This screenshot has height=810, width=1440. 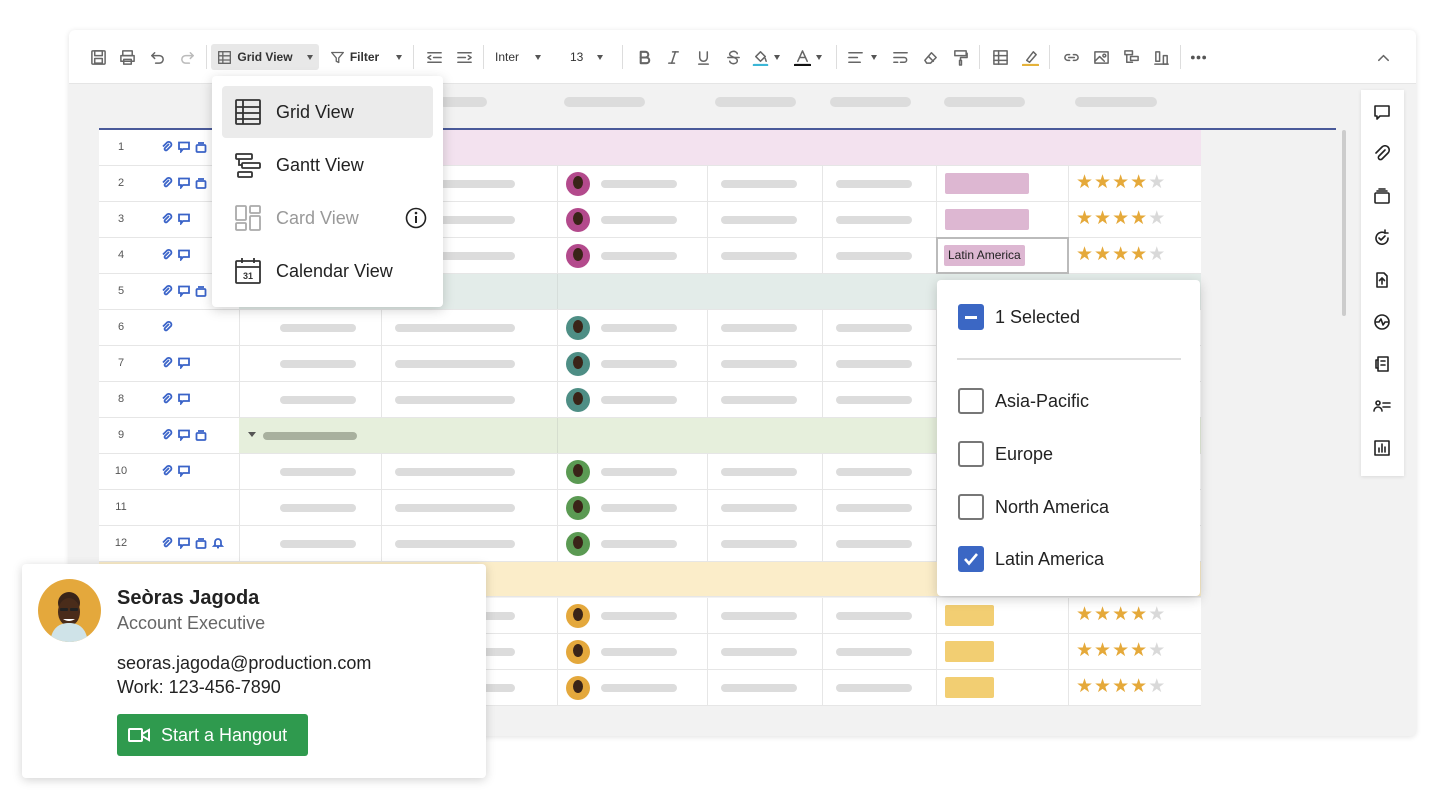 I want to click on vertical-scrollbar, so click(x=1344, y=223).